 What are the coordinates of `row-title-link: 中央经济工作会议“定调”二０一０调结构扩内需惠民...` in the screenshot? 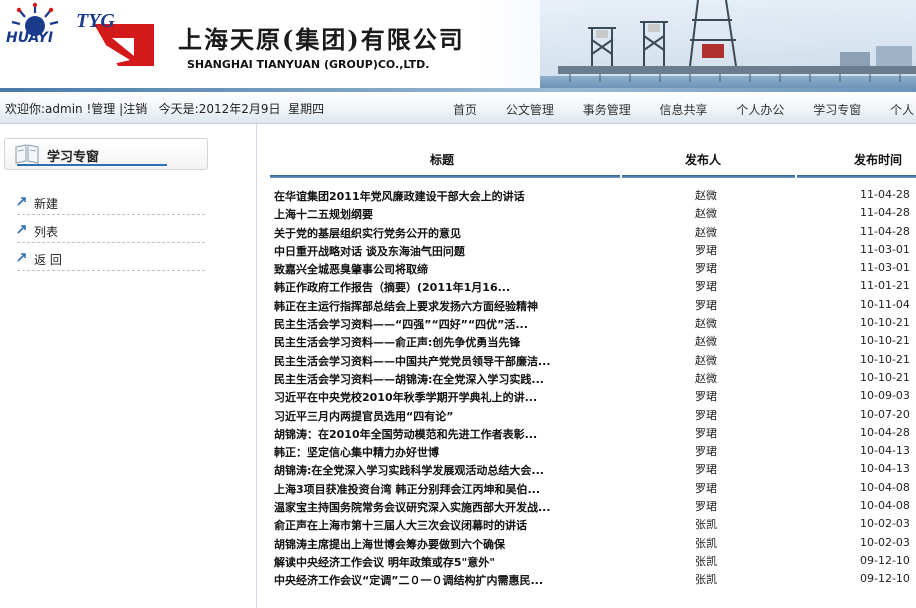 It's located at (439, 580).